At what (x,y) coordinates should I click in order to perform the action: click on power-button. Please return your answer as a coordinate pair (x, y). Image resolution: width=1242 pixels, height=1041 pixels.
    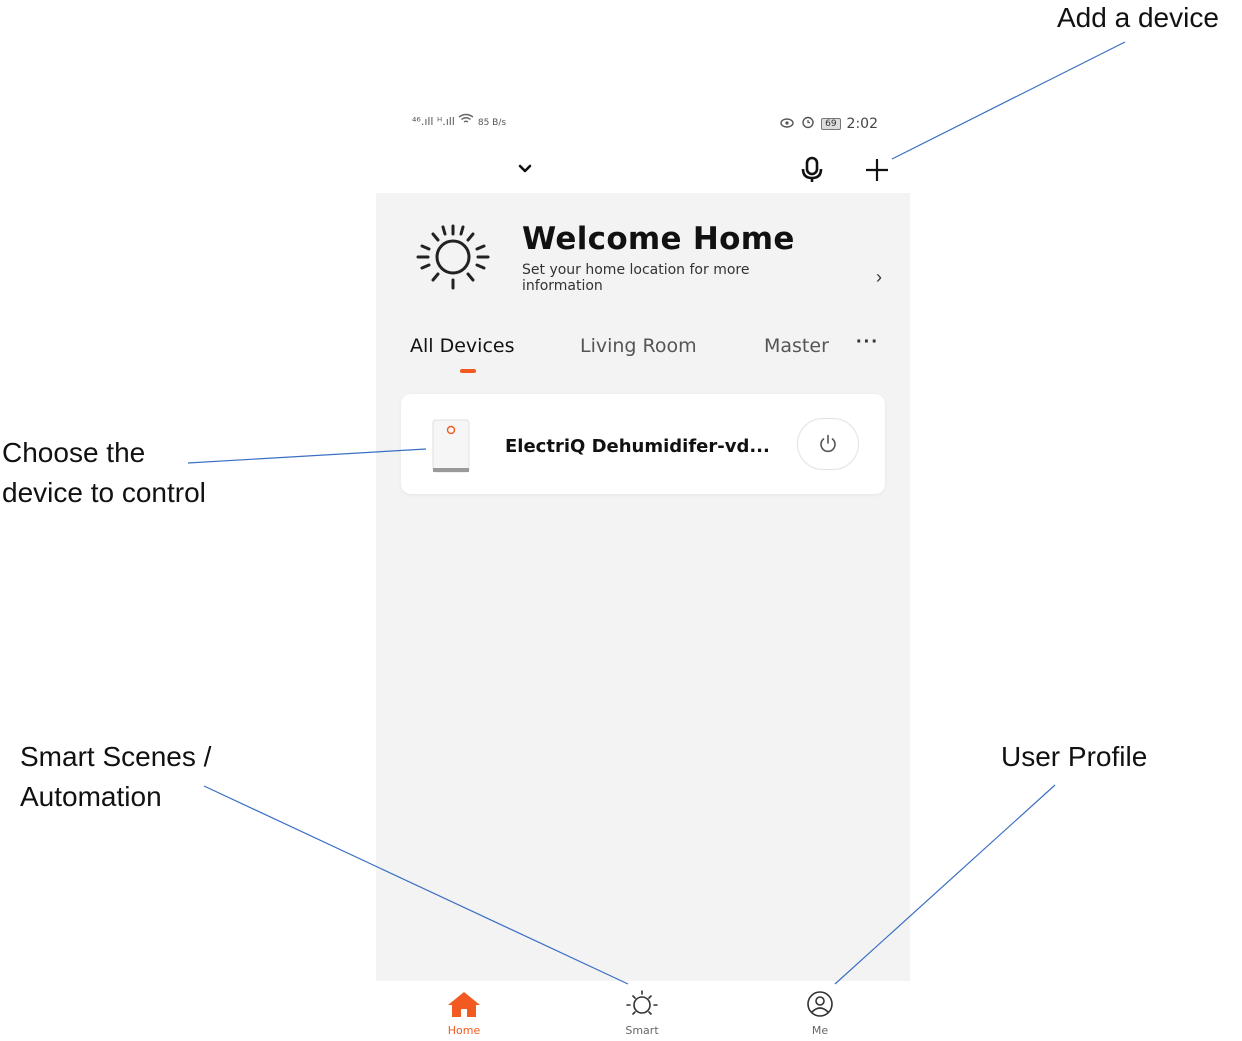
    Looking at the image, I should click on (828, 444).